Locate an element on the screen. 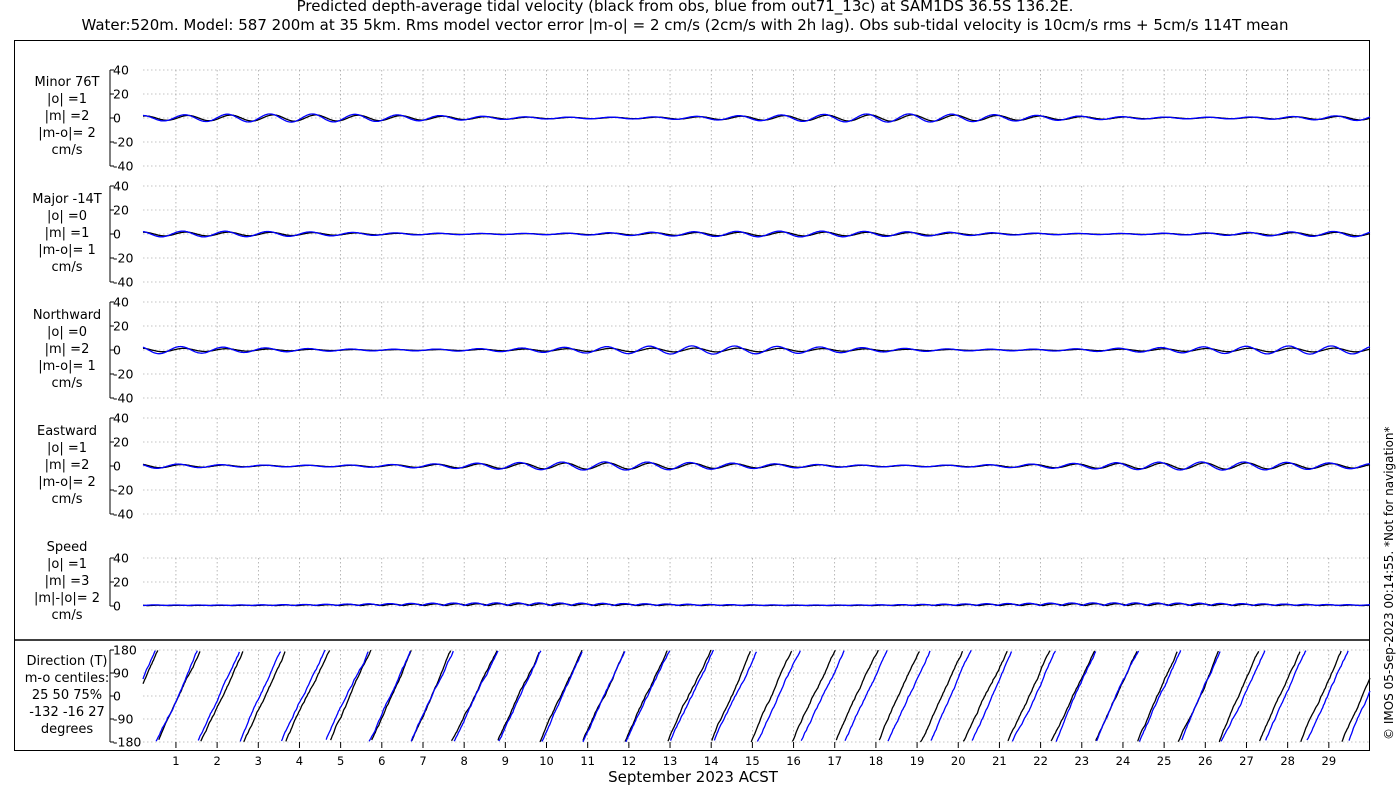  panel-label-line: 25 50 75% is located at coordinates (67, 695).